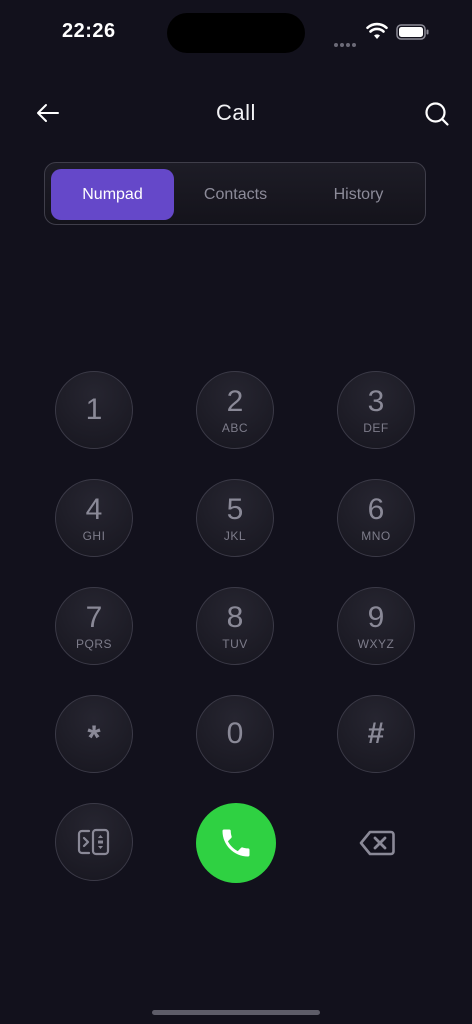 This screenshot has height=1024, width=472. Describe the element at coordinates (94, 617) in the screenshot. I see `key-digit: 7` at that location.